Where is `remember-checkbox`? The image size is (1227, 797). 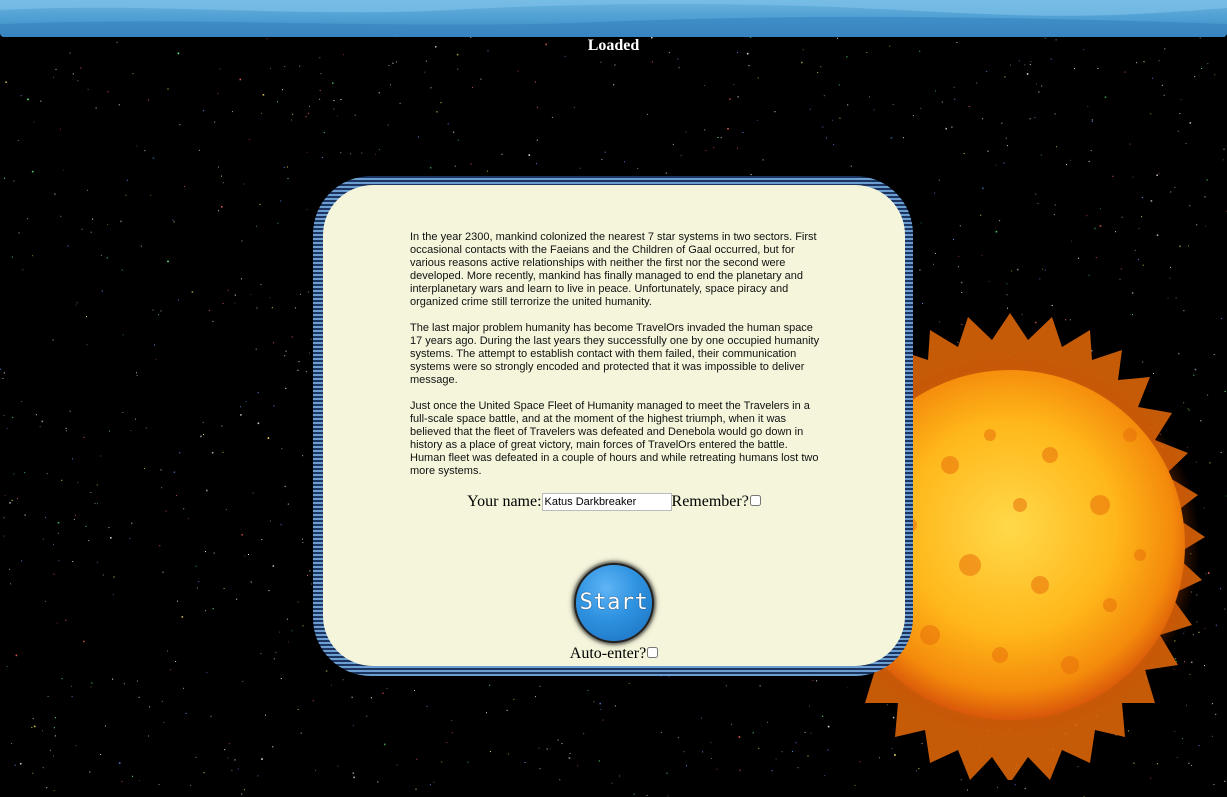
remember-checkbox is located at coordinates (755, 500).